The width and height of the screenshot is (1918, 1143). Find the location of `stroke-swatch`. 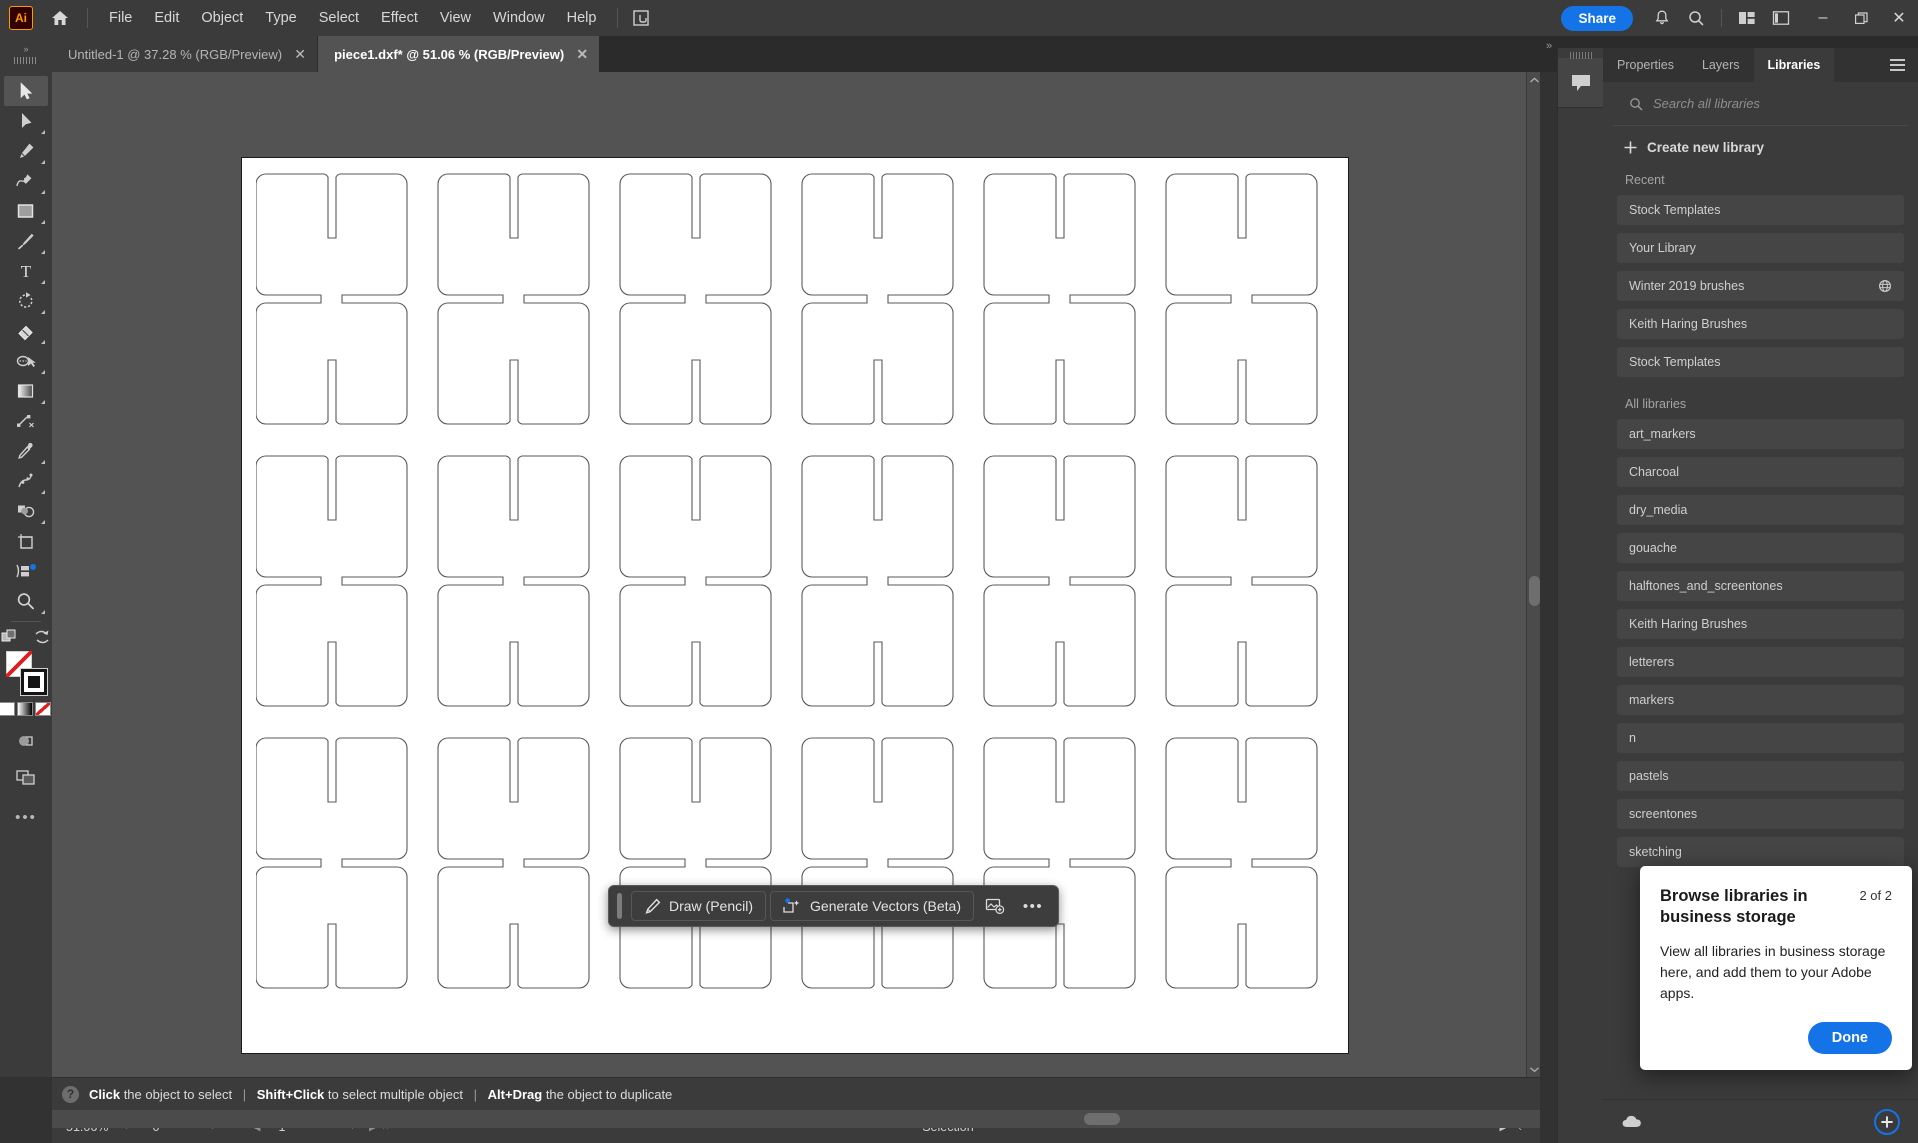

stroke-swatch is located at coordinates (34, 682).